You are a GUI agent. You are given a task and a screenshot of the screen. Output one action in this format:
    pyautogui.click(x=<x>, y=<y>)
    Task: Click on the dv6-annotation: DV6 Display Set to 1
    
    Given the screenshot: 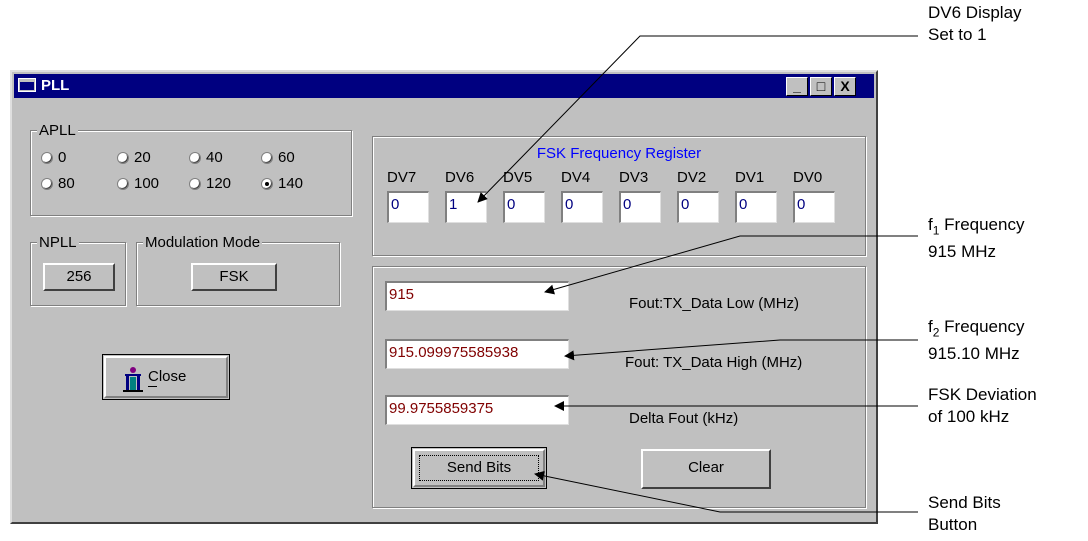 What is the action you would take?
    pyautogui.click(x=975, y=23)
    